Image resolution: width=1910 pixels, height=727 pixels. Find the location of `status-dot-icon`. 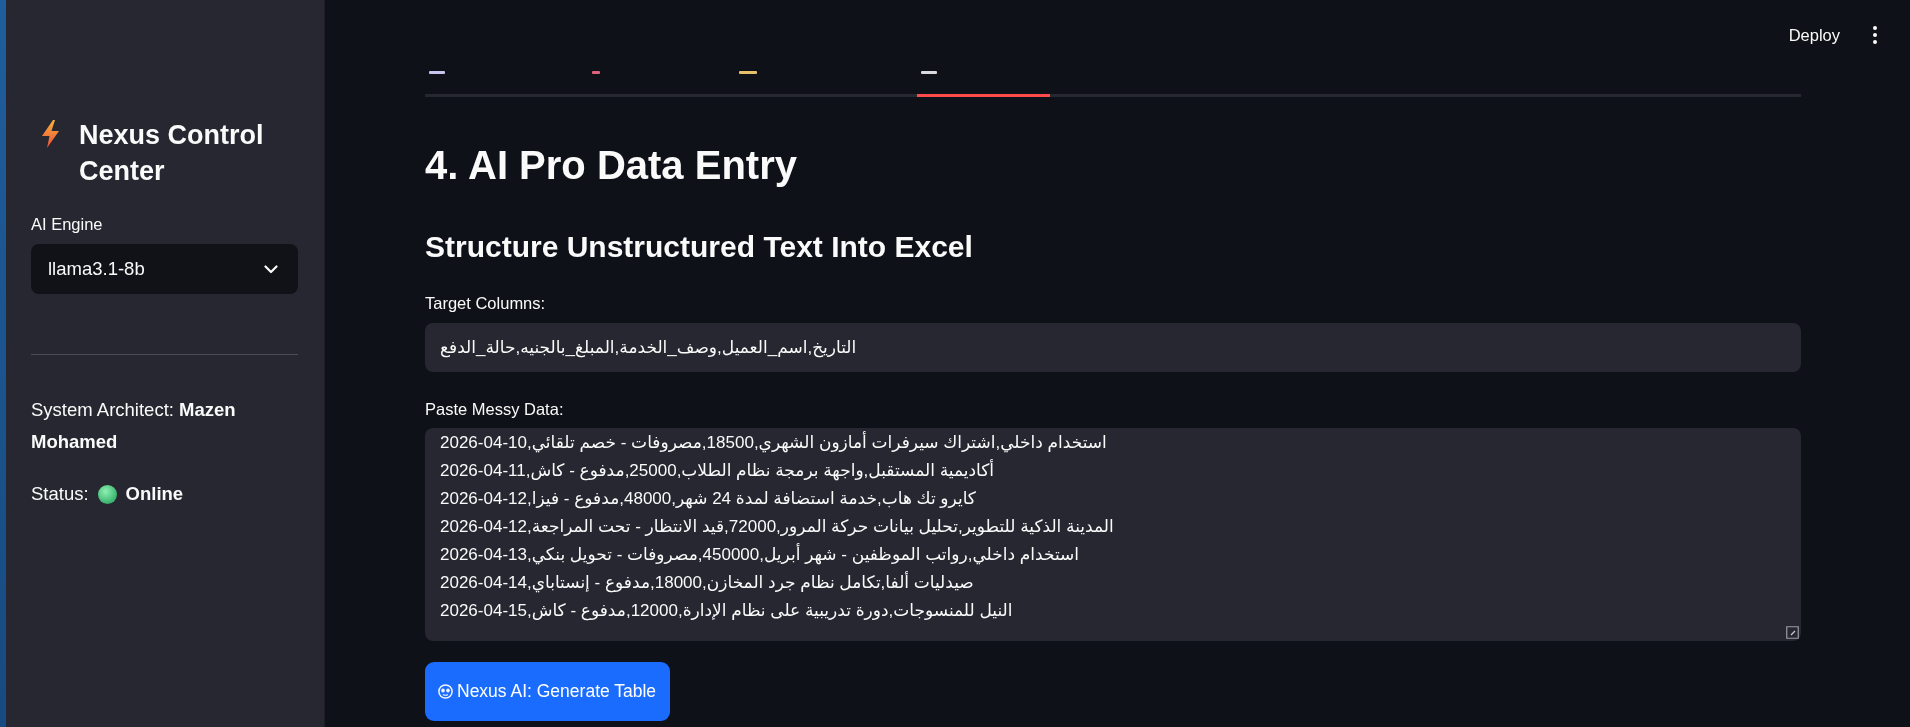

status-dot-icon is located at coordinates (107, 494).